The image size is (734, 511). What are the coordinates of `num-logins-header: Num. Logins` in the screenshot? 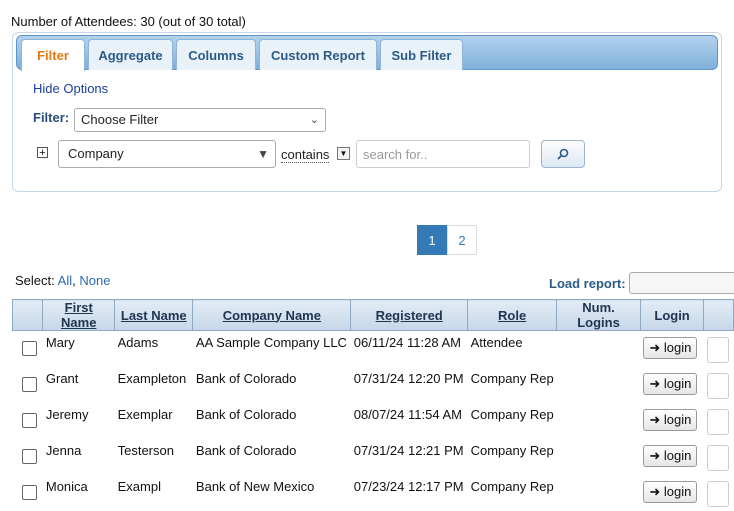 It's located at (598, 315).